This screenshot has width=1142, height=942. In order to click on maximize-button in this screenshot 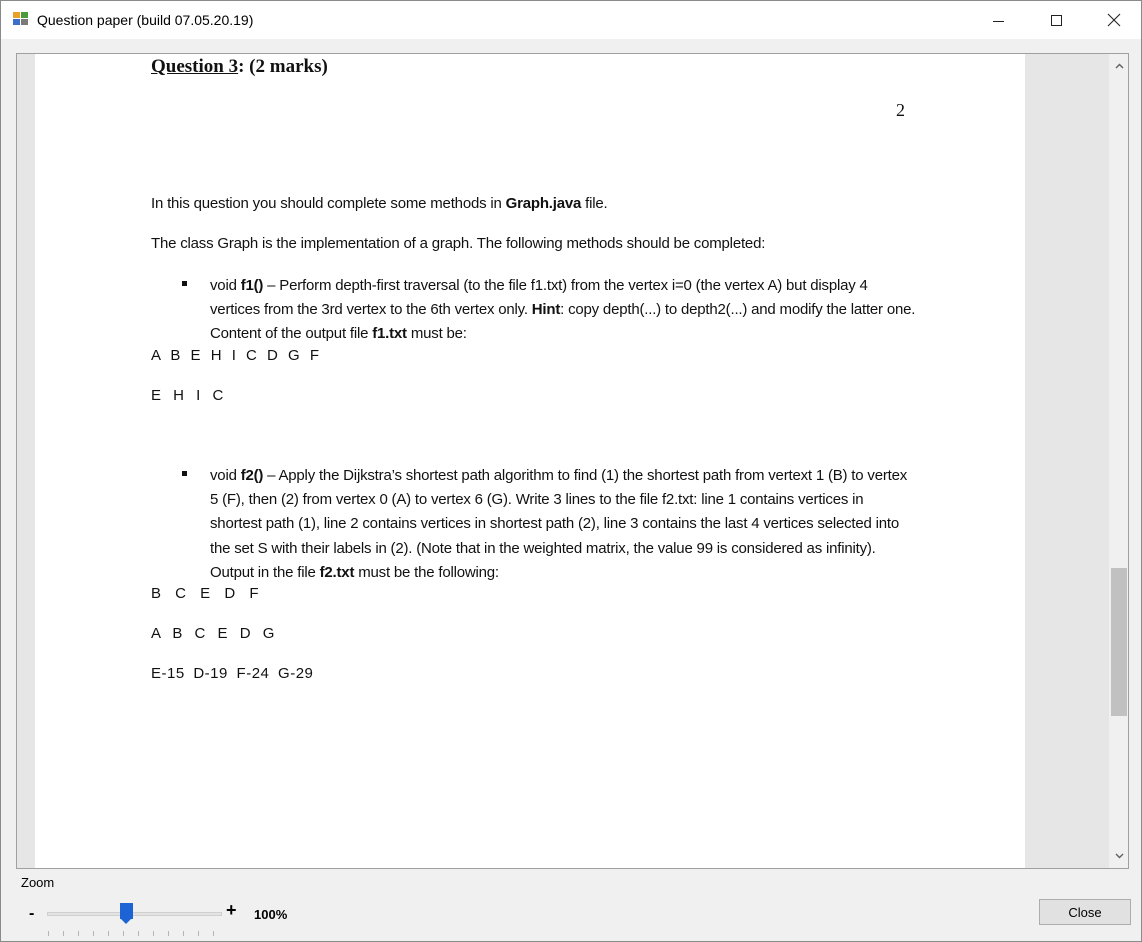, I will do `click(1056, 20)`.